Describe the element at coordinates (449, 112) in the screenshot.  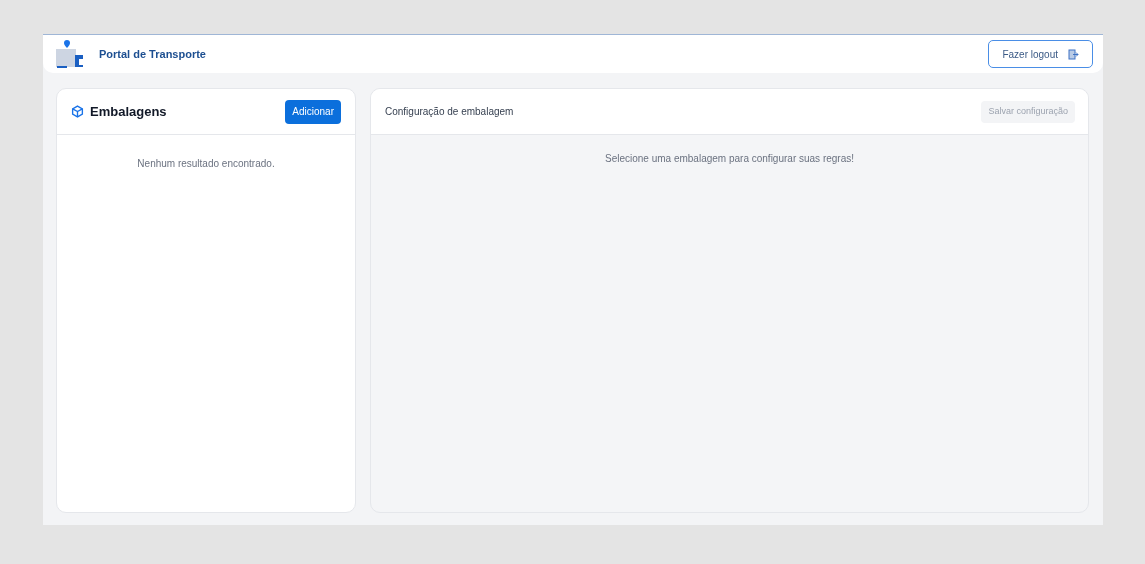
I see `panel-title: Configuração de embalagem` at that location.